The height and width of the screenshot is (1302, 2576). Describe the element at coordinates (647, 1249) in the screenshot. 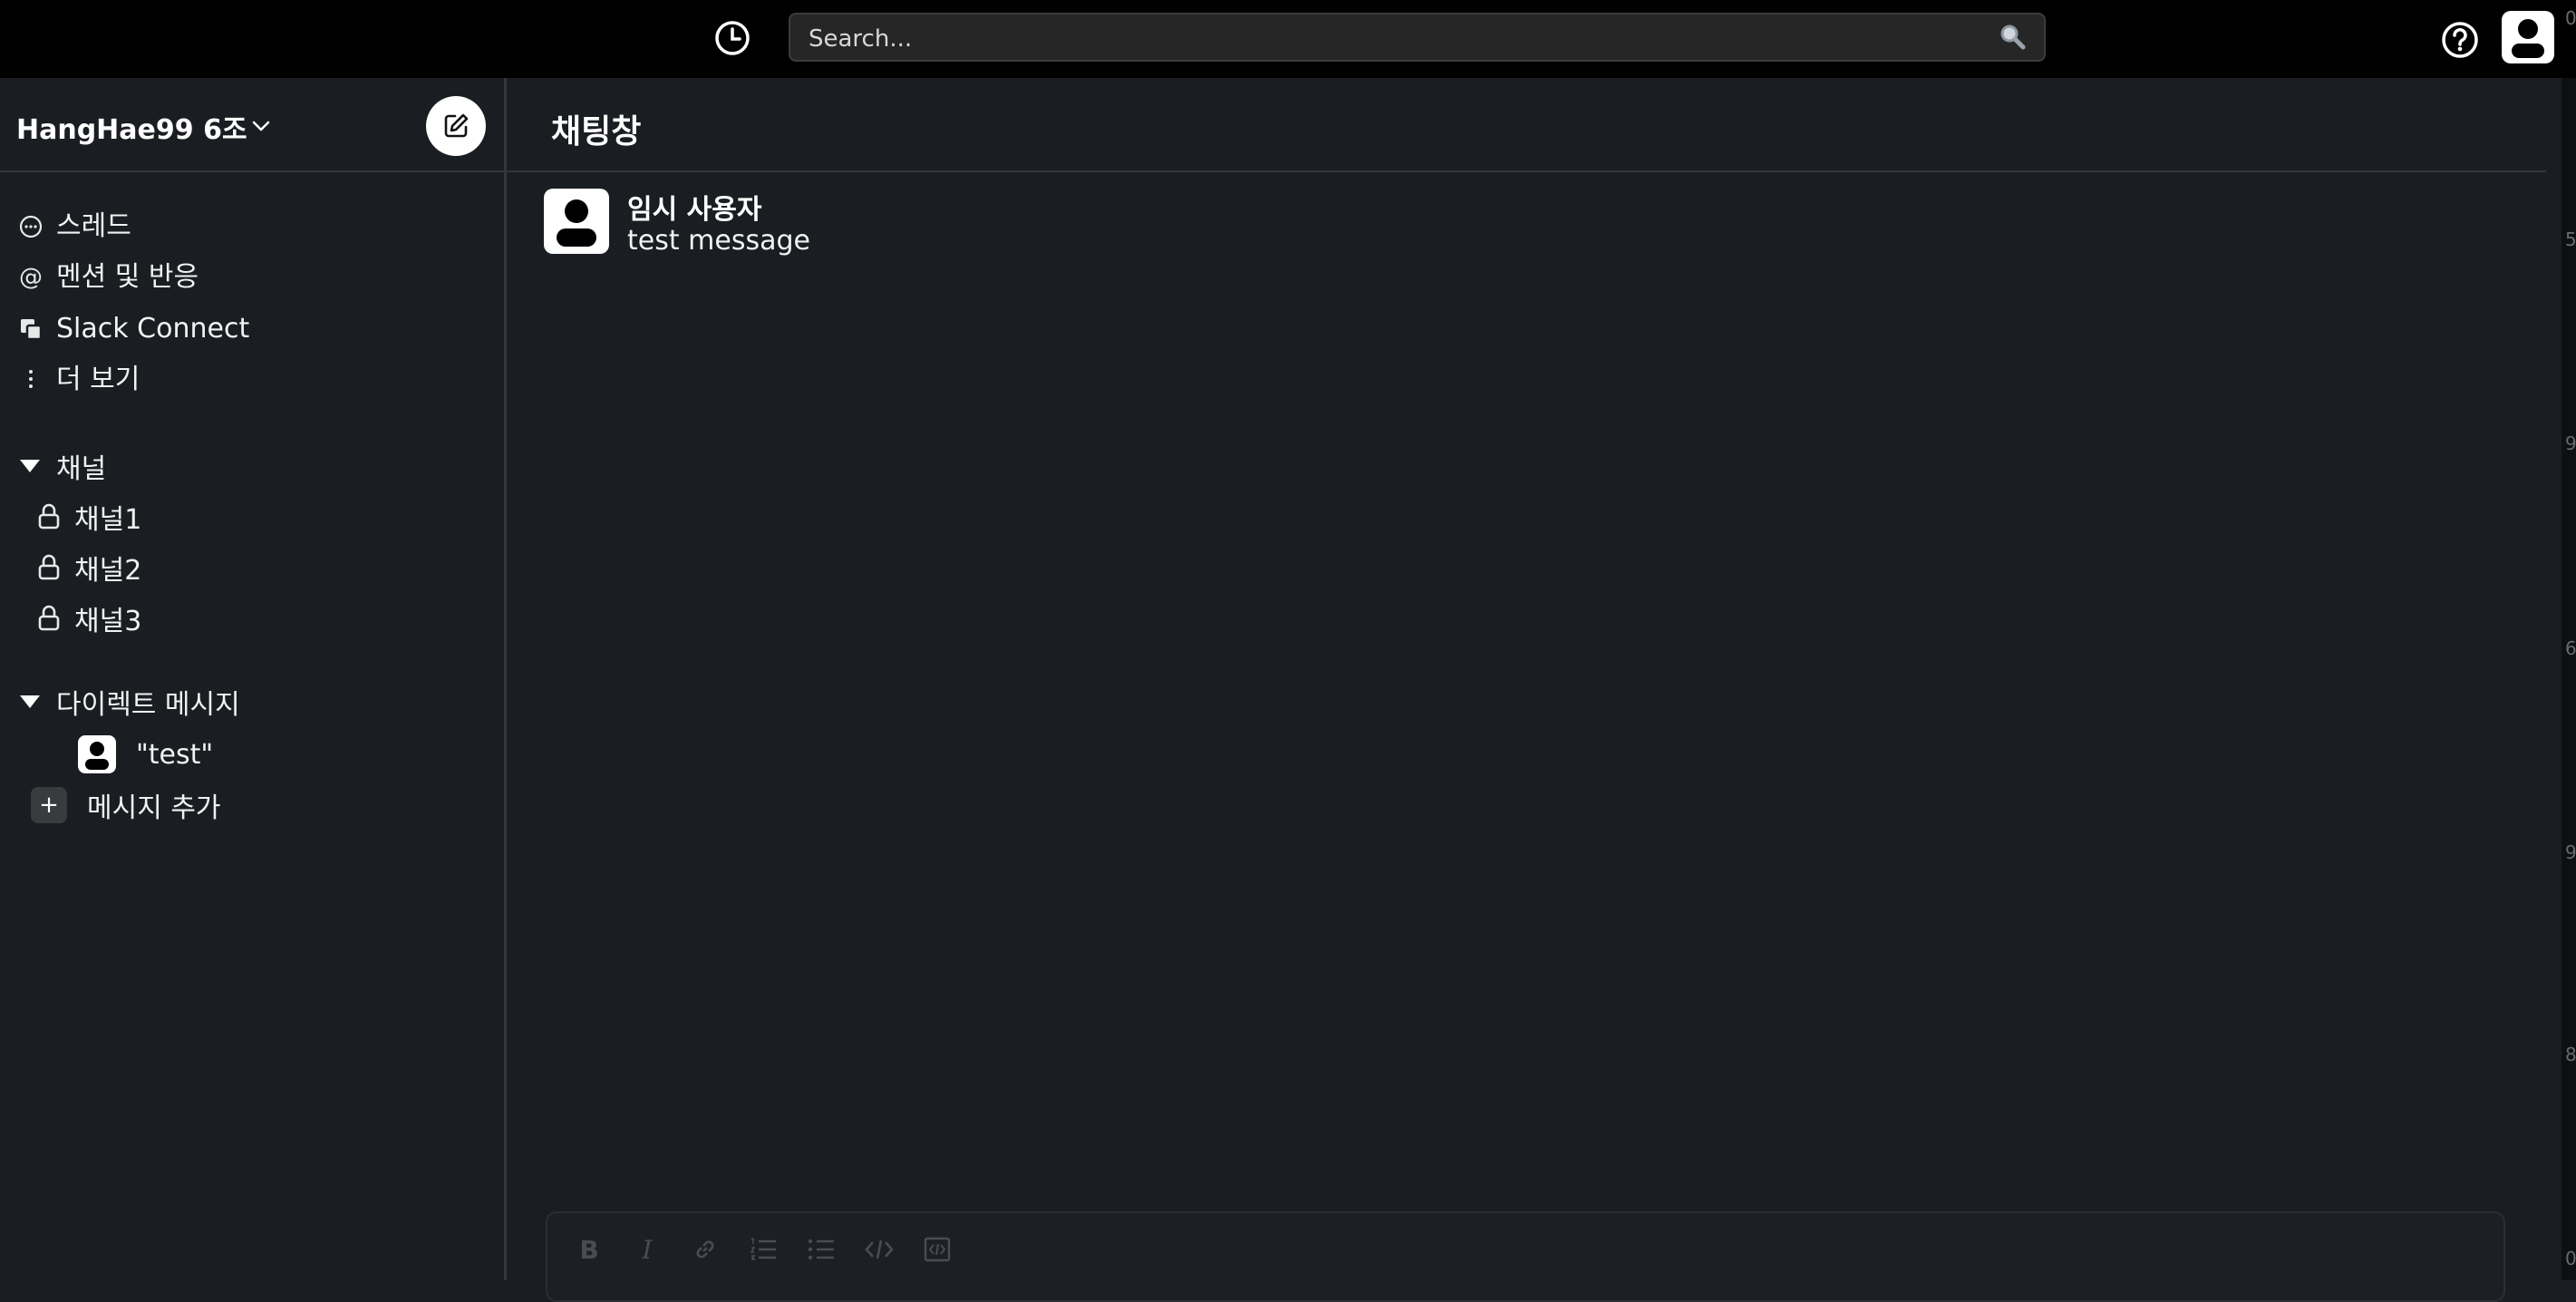

I see `italic-icon: I` at that location.